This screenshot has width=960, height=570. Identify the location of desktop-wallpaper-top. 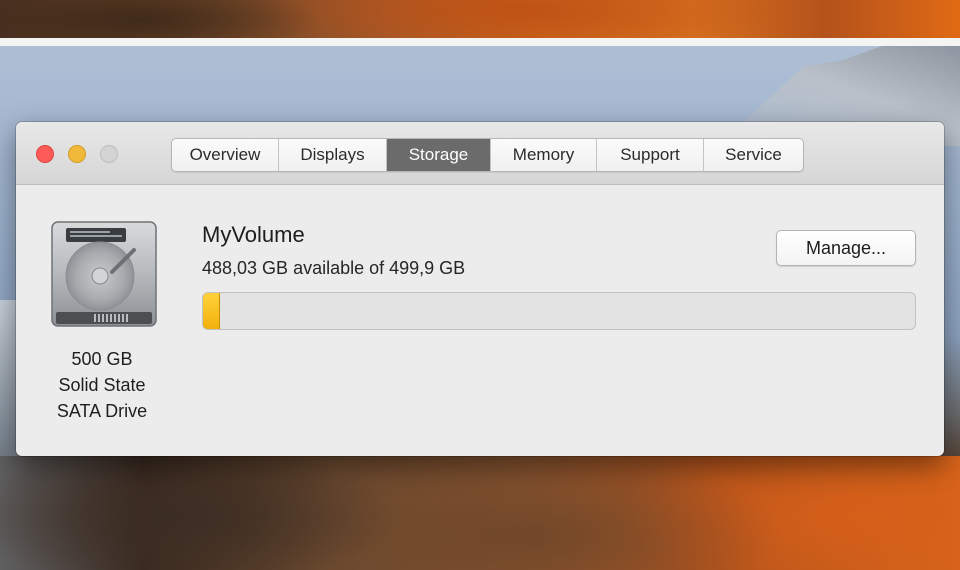
(480, 19).